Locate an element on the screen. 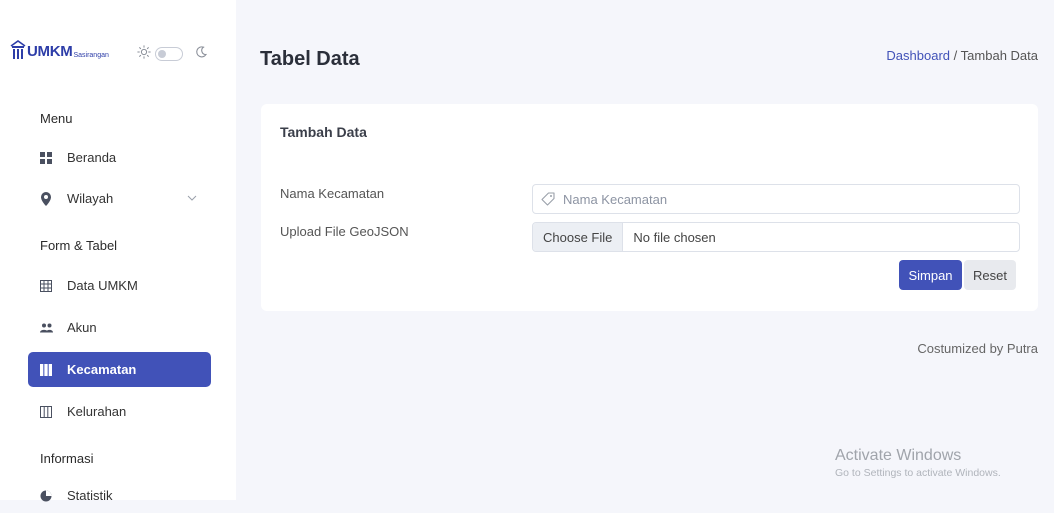  pie-chart-icon is located at coordinates (46, 496).